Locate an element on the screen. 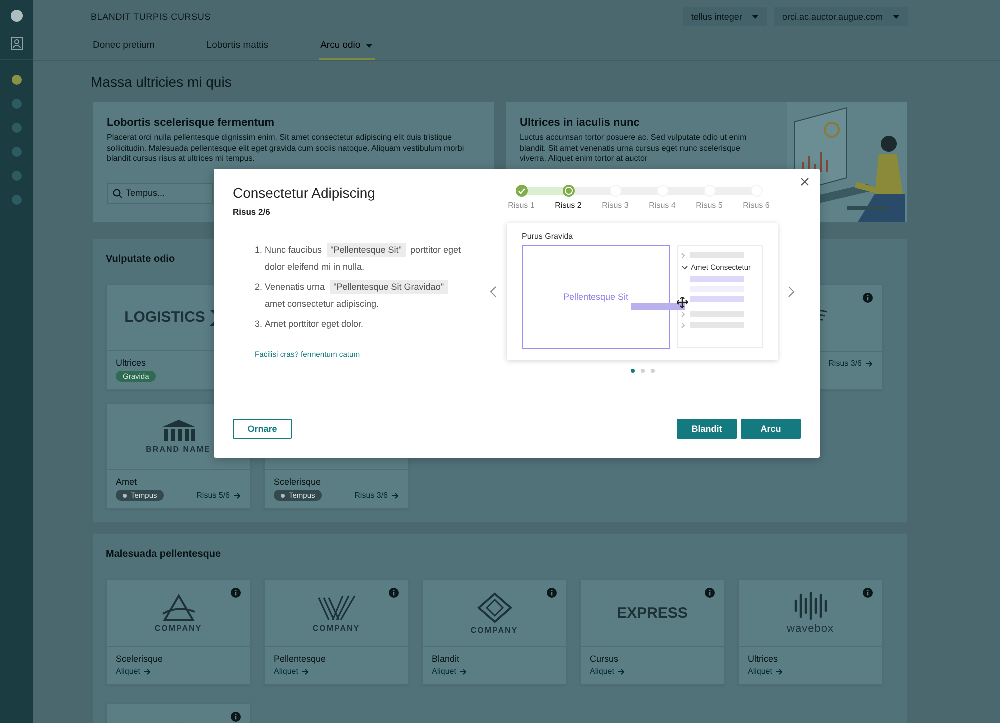  stripes-logo-icon is located at coordinates (336, 608).